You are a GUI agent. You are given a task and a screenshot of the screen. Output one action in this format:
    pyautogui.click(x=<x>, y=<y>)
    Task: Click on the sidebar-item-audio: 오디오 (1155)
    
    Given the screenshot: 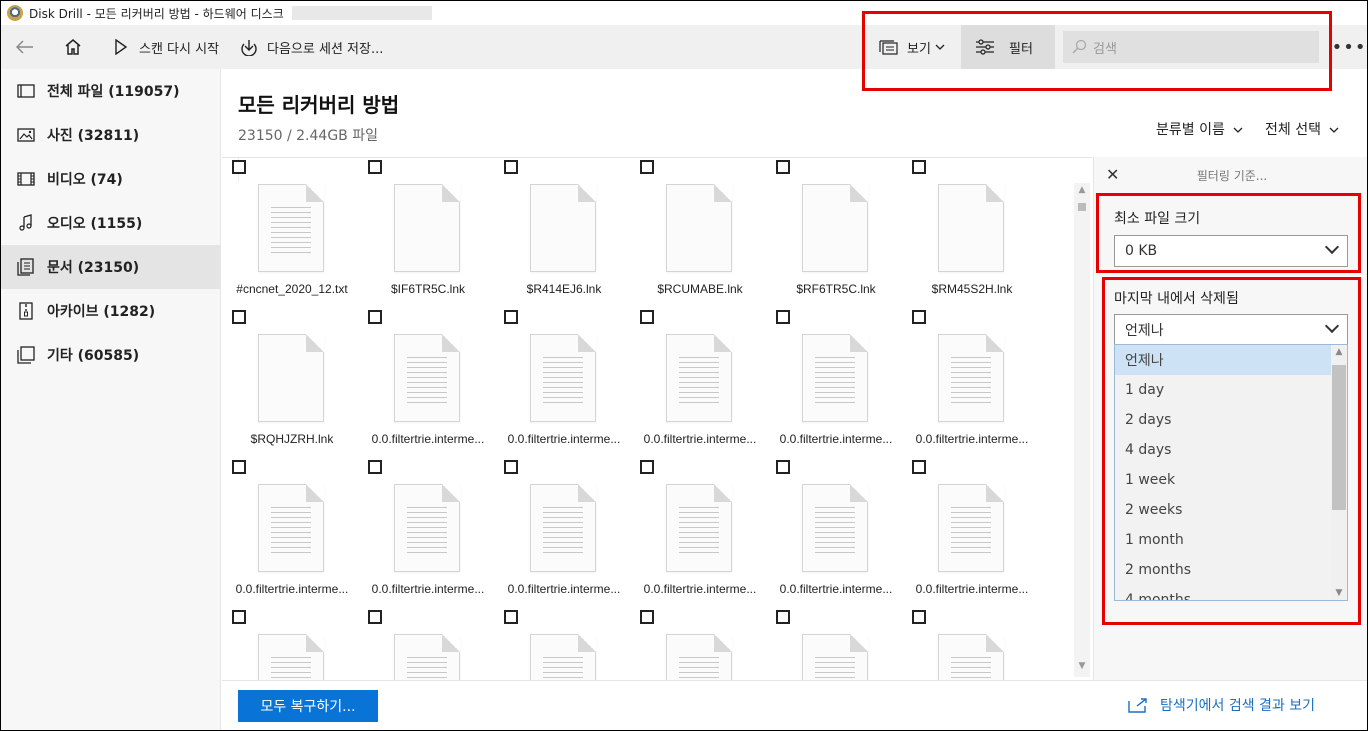 What is the action you would take?
    pyautogui.click(x=110, y=223)
    